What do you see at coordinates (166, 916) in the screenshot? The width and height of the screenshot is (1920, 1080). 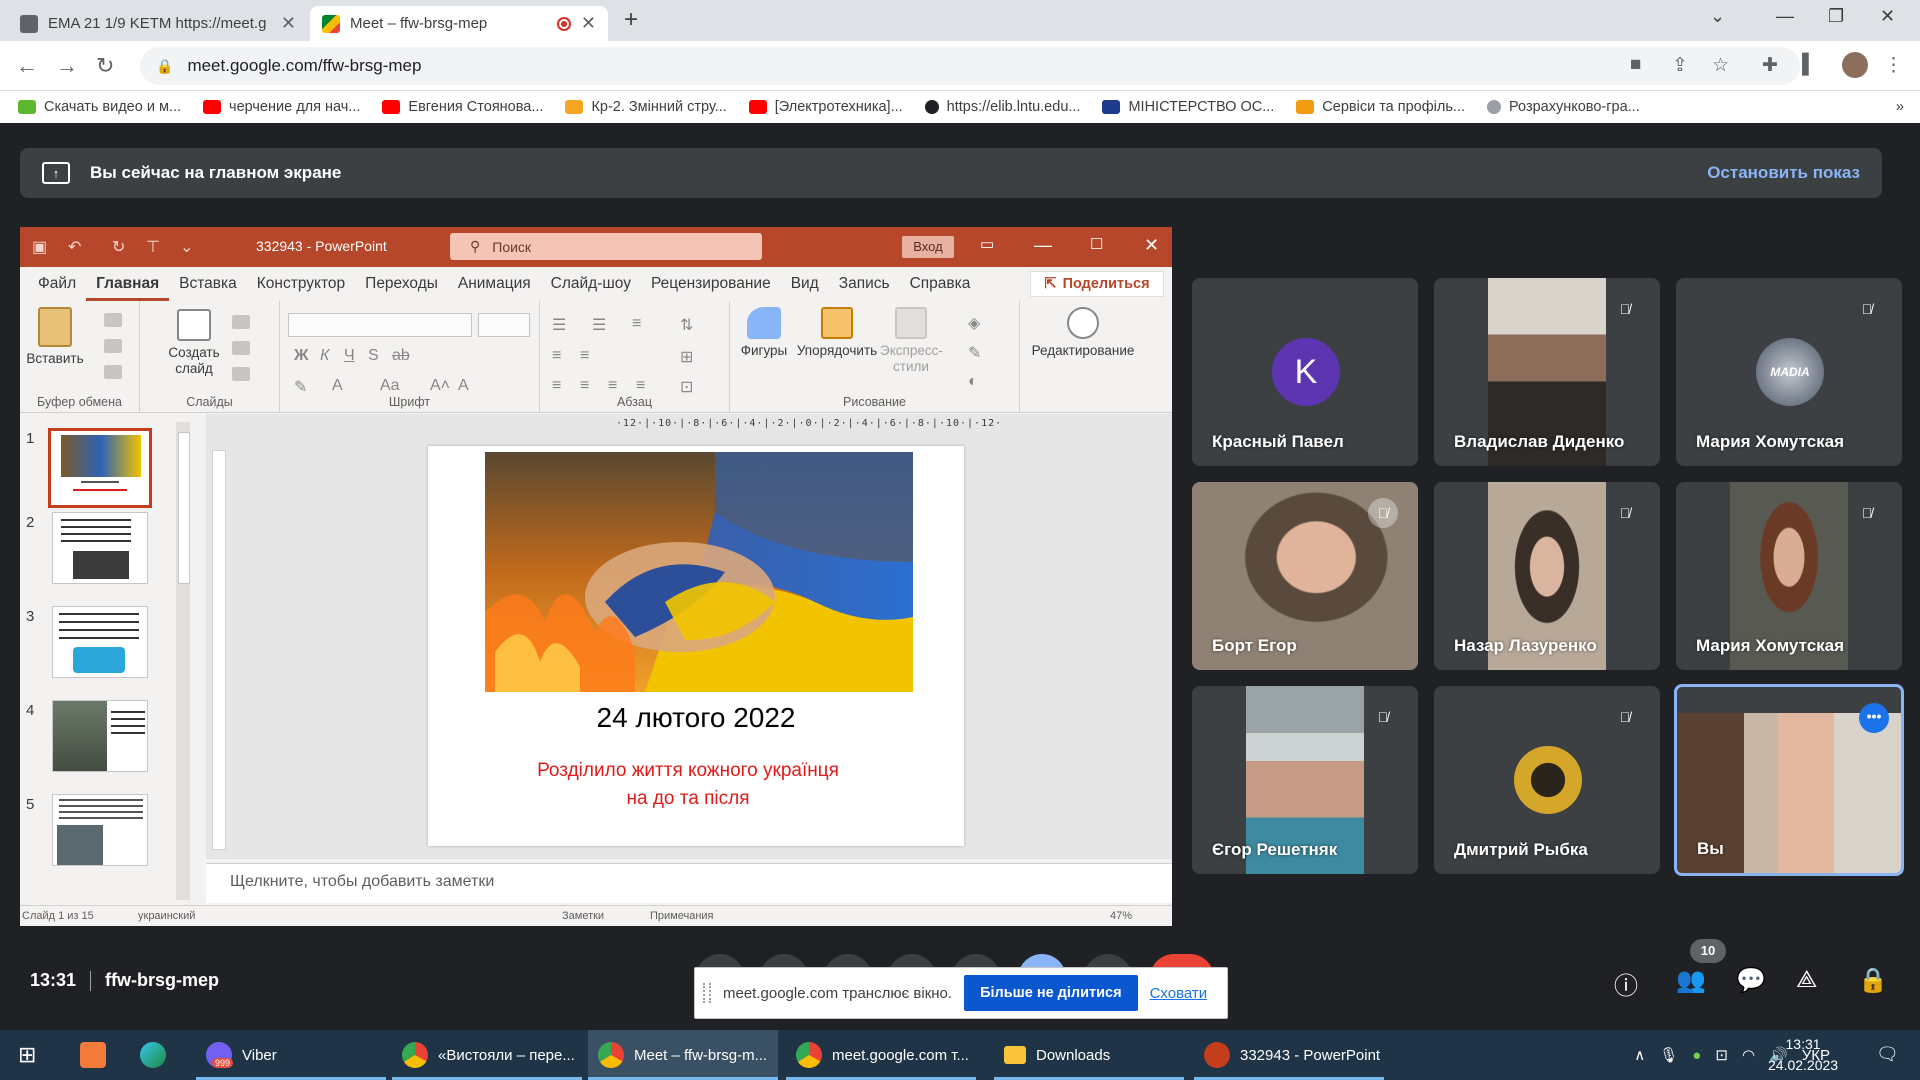 I see `language-indicator: украинский` at bounding box center [166, 916].